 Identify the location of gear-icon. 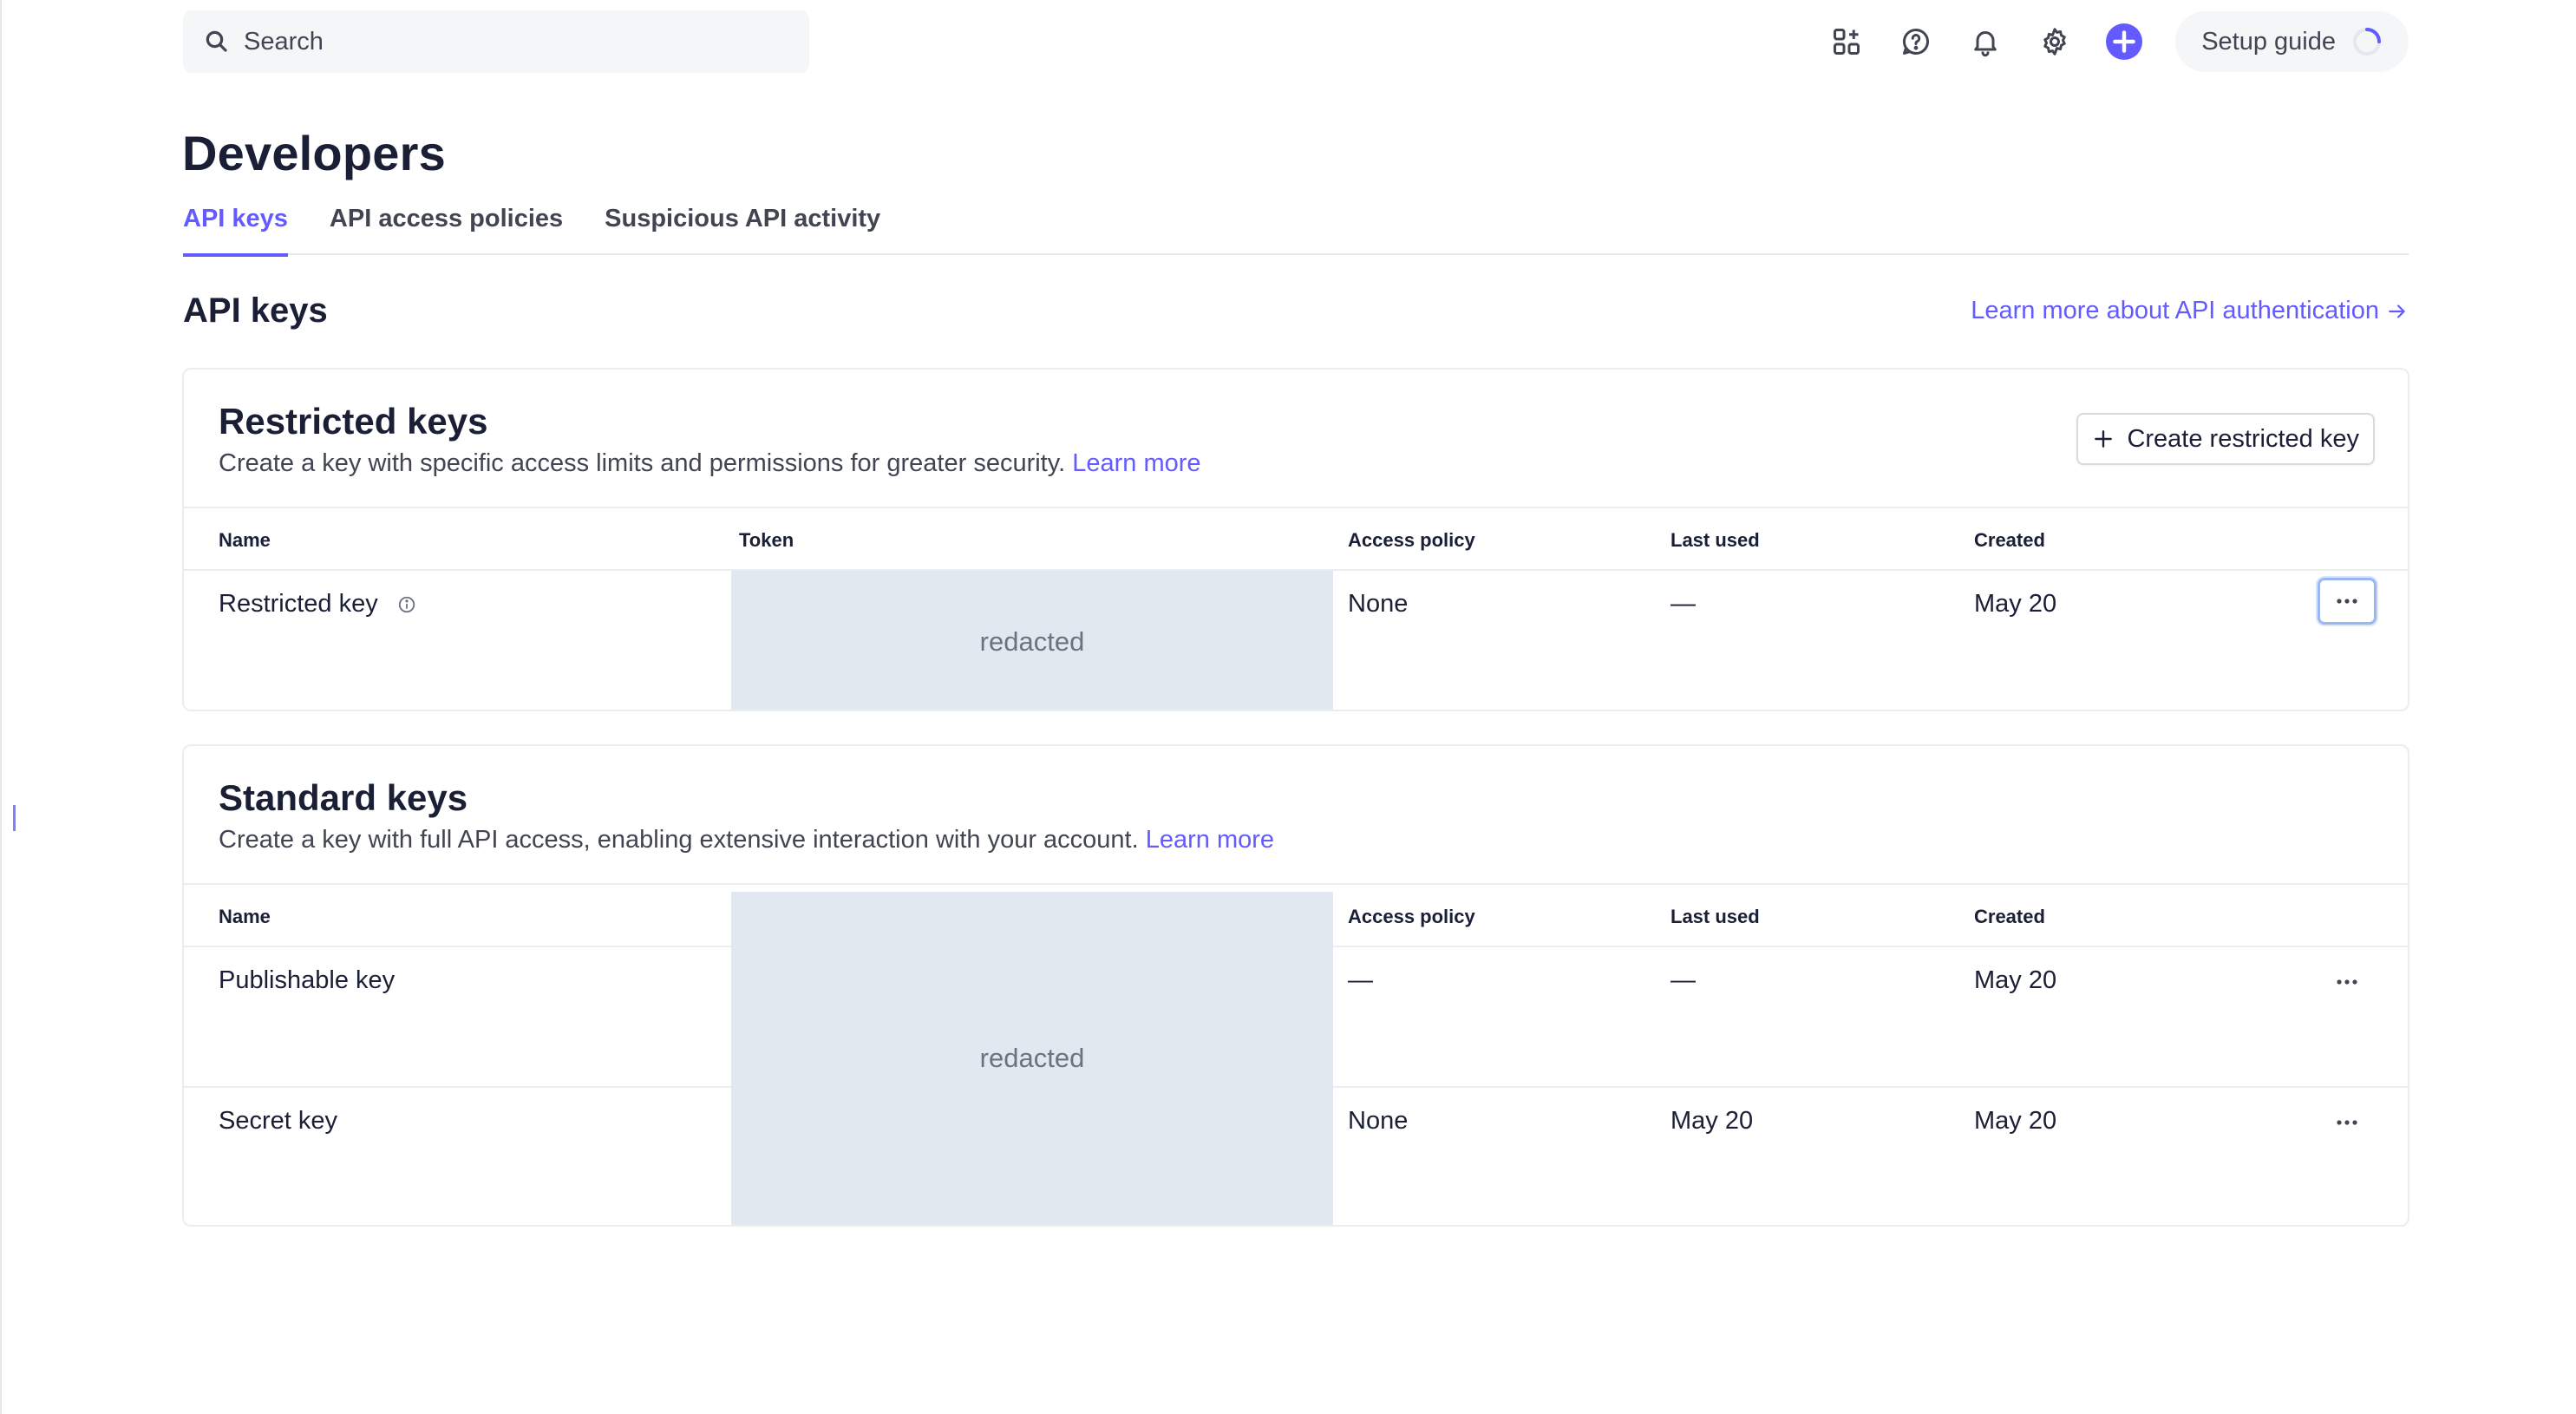
(2055, 42).